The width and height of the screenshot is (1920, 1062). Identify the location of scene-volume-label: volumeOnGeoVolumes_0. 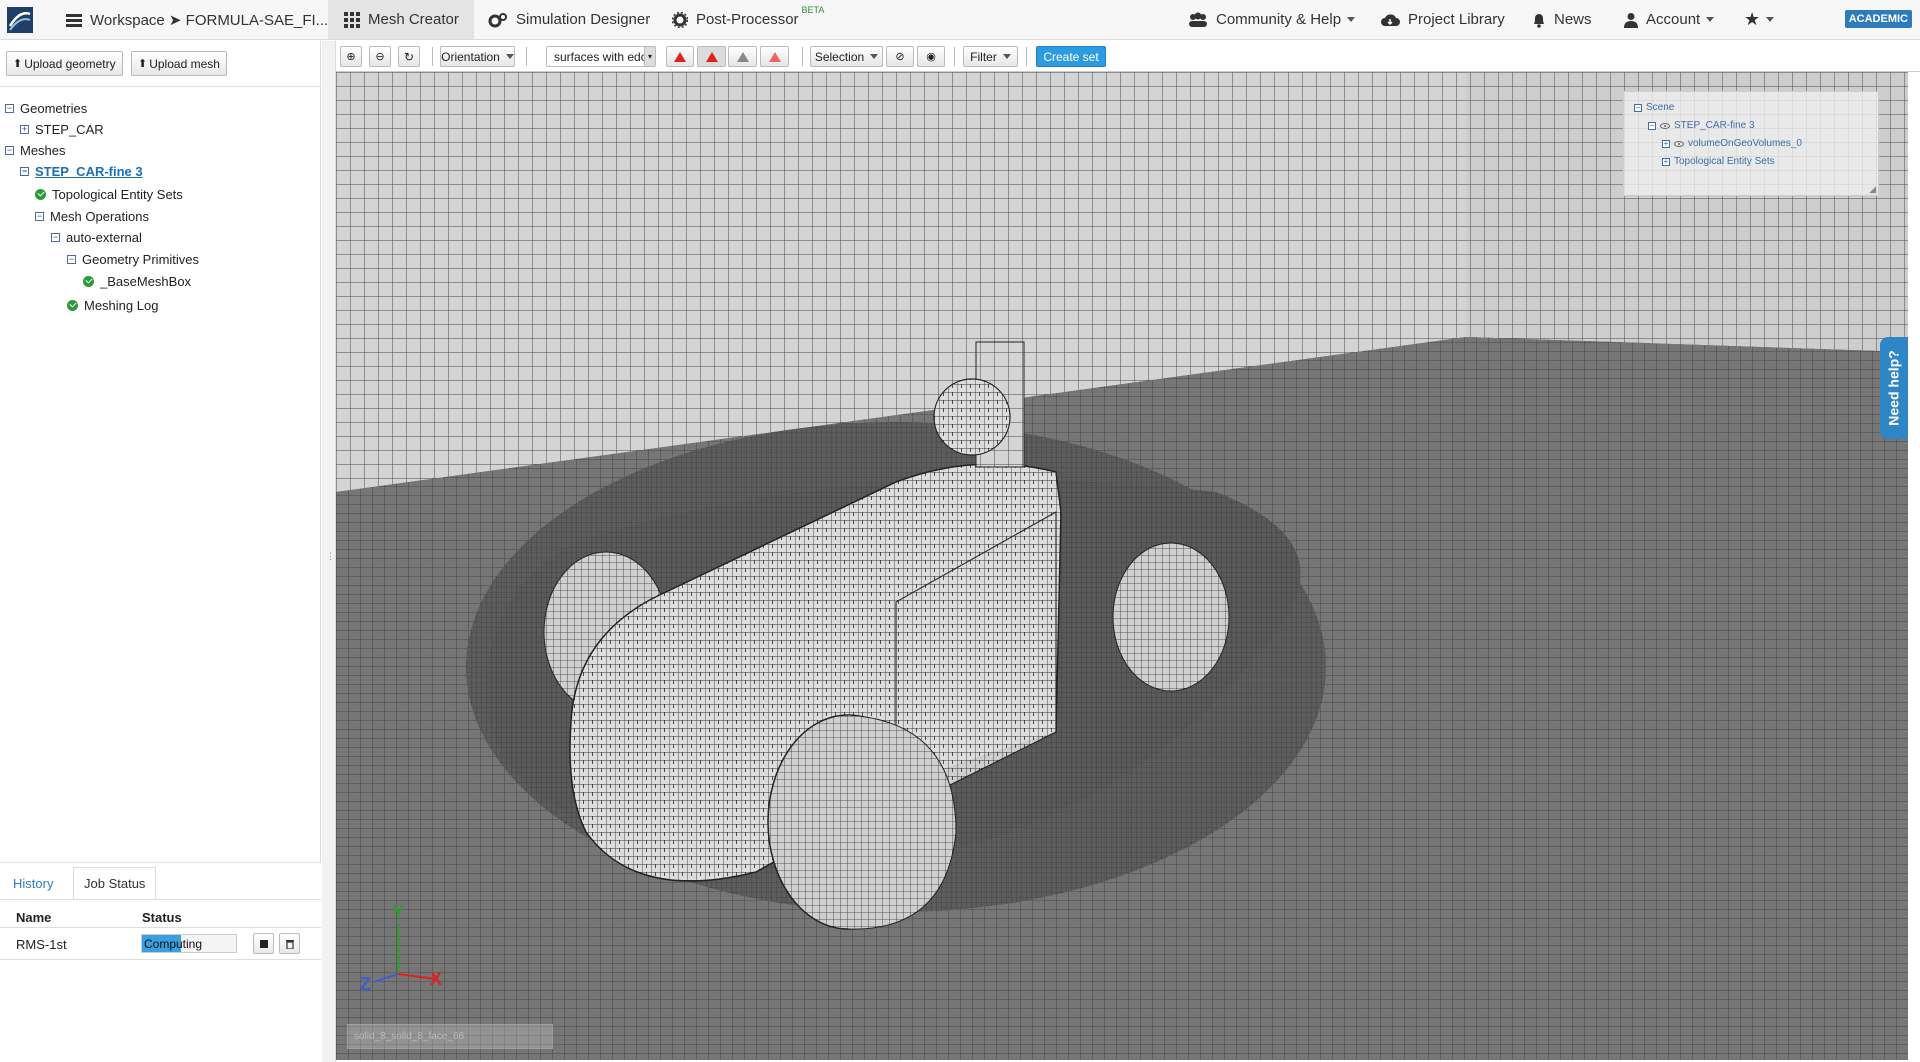
(1745, 143).